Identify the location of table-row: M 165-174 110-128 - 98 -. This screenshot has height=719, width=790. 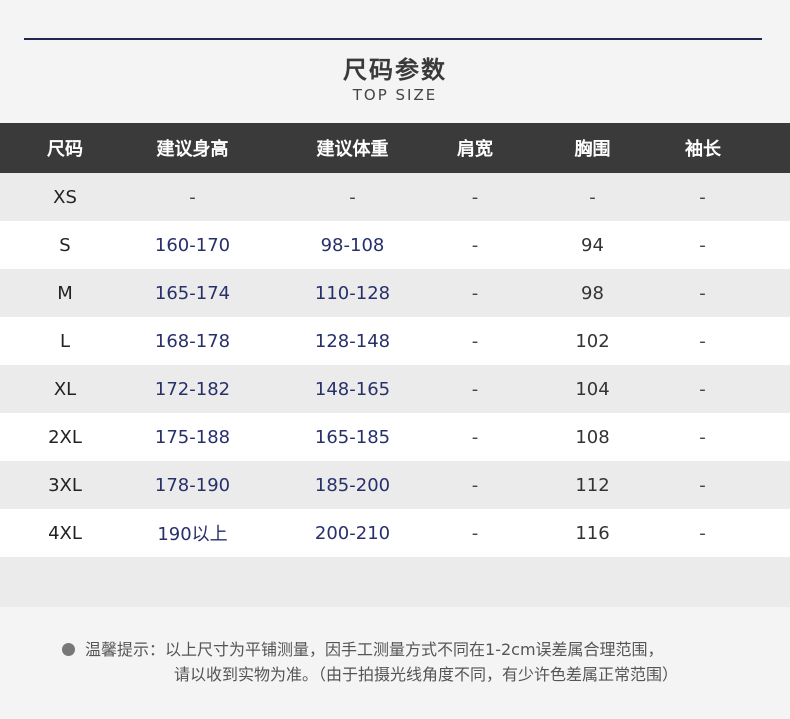
(395, 293).